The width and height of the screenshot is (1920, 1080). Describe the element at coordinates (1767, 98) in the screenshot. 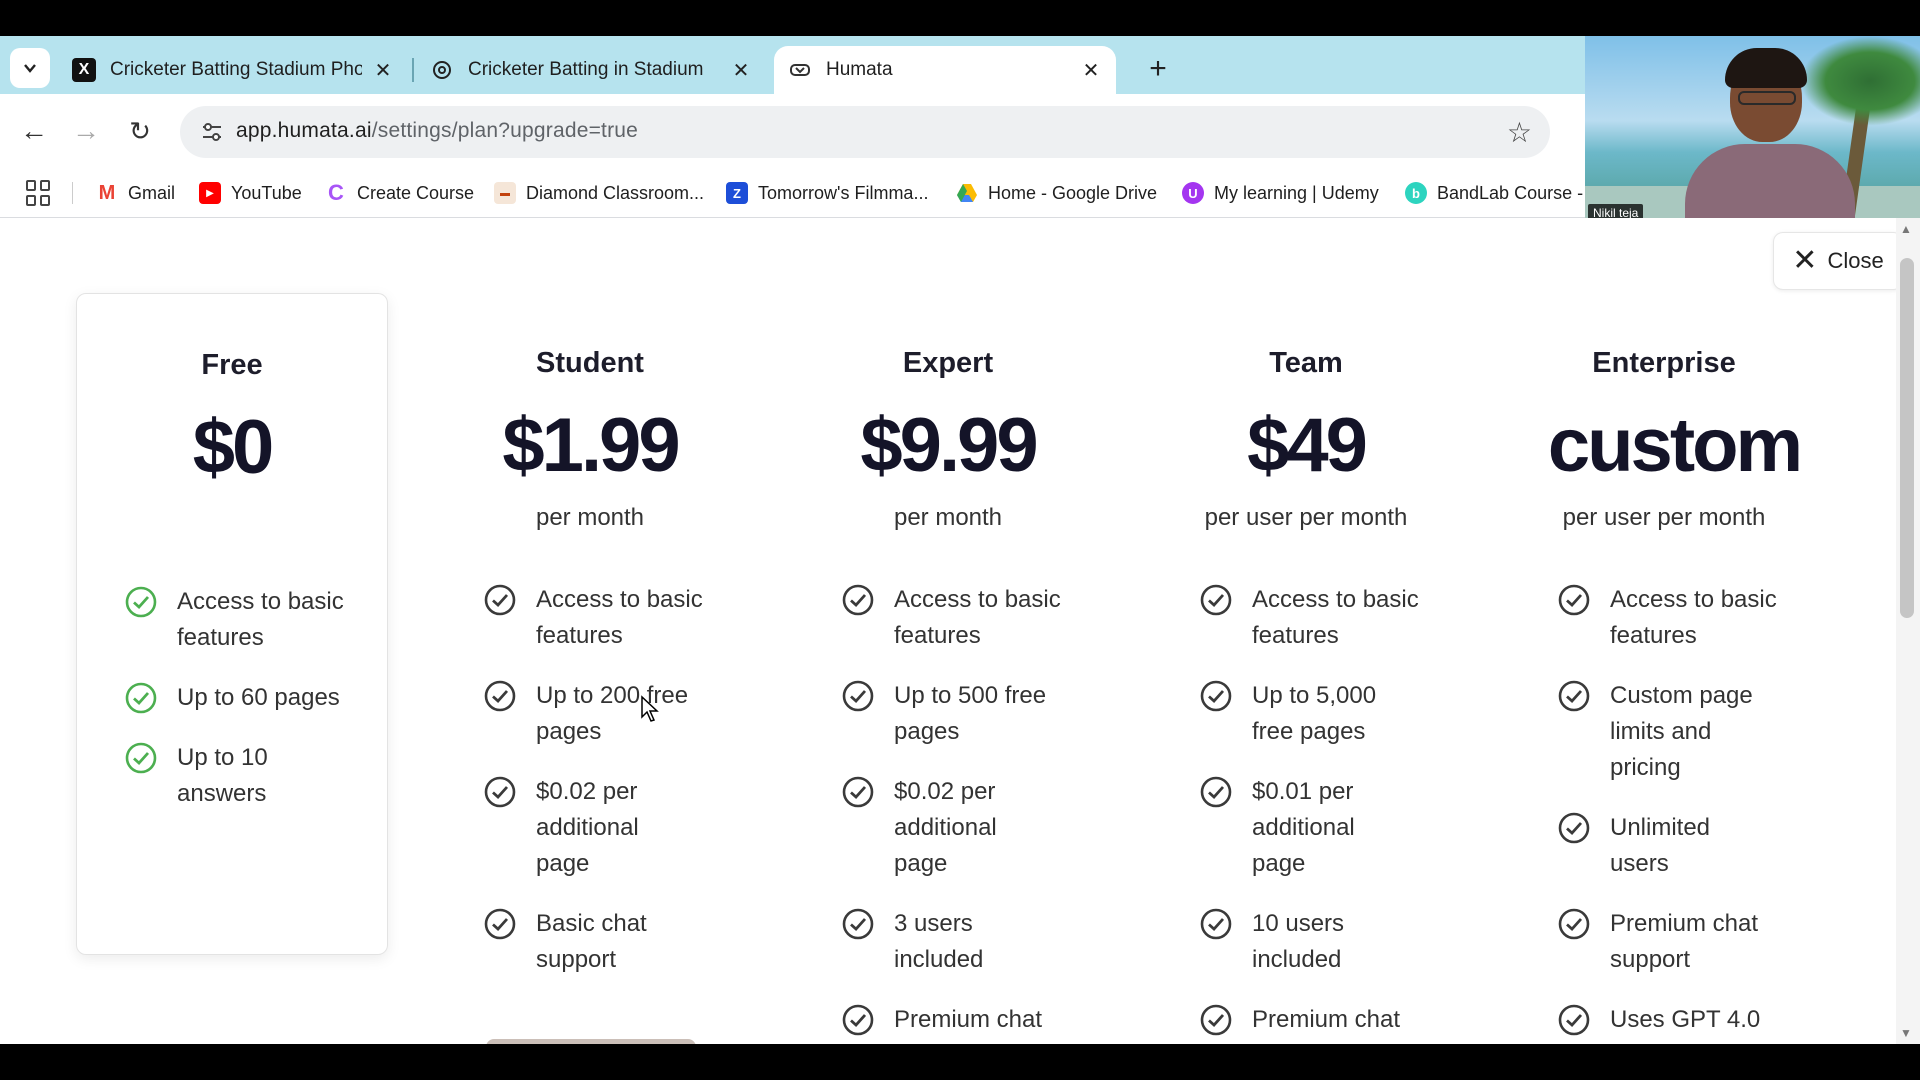

I see `glasses` at that location.